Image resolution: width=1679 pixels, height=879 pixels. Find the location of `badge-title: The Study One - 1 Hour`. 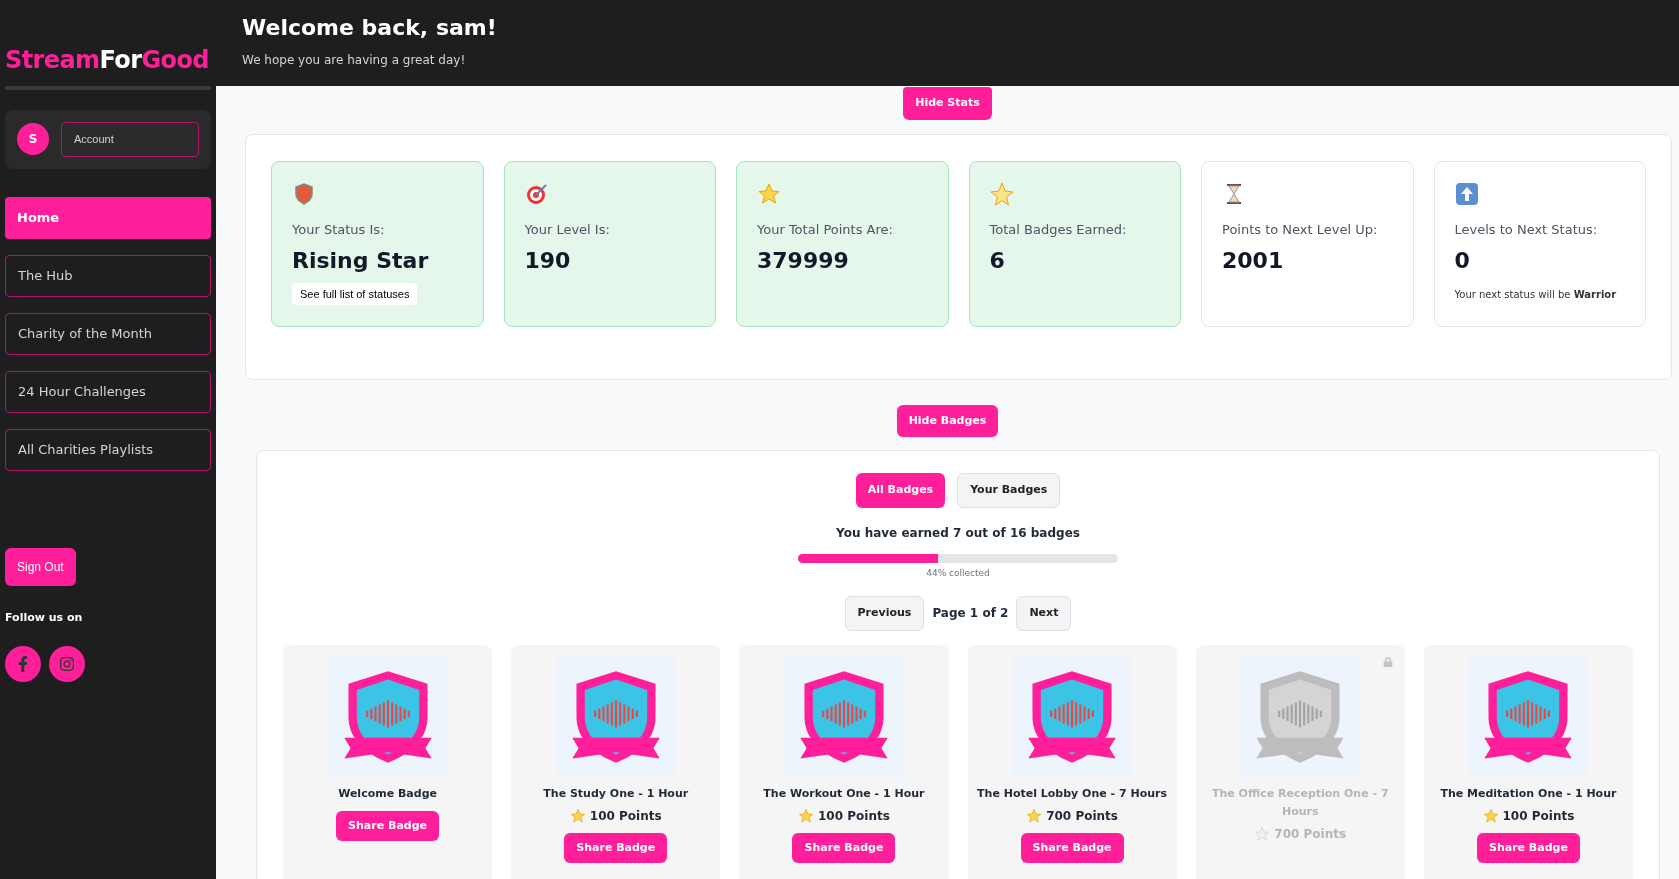

badge-title: The Study One - 1 Hour is located at coordinates (616, 793).